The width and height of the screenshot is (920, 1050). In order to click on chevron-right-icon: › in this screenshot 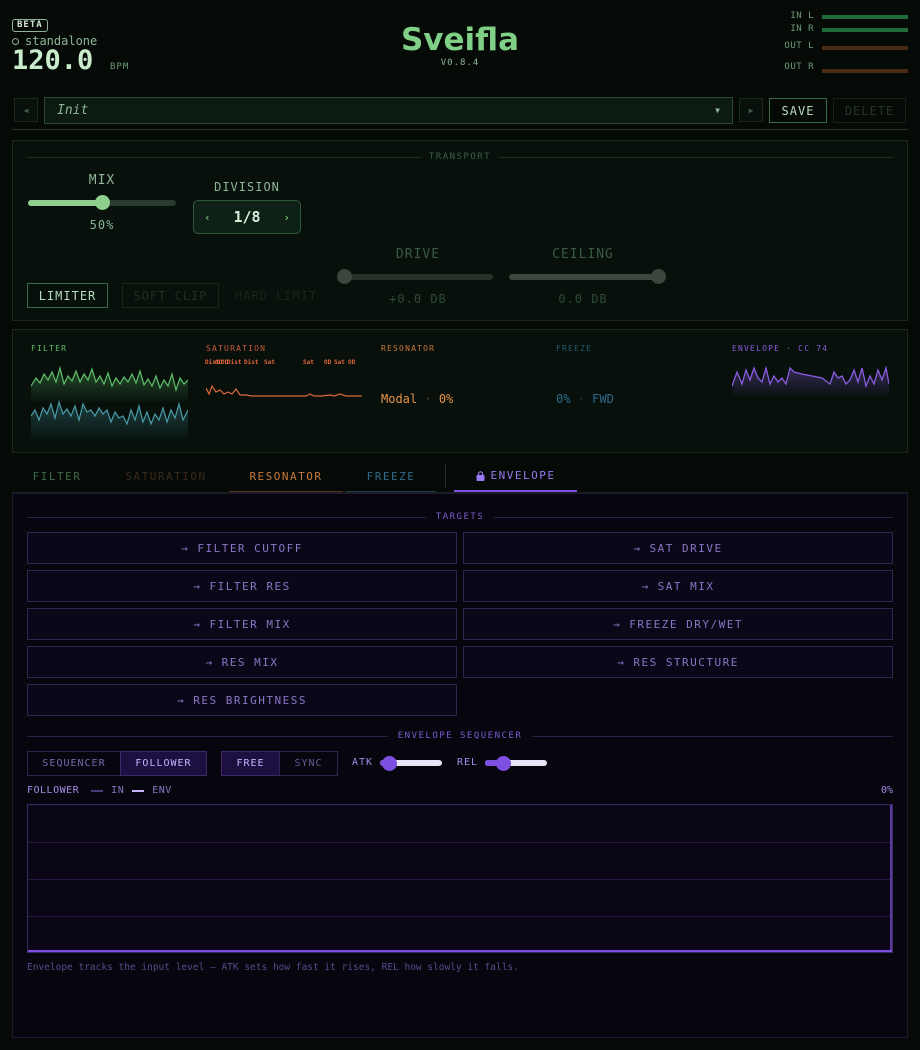, I will do `click(286, 217)`.